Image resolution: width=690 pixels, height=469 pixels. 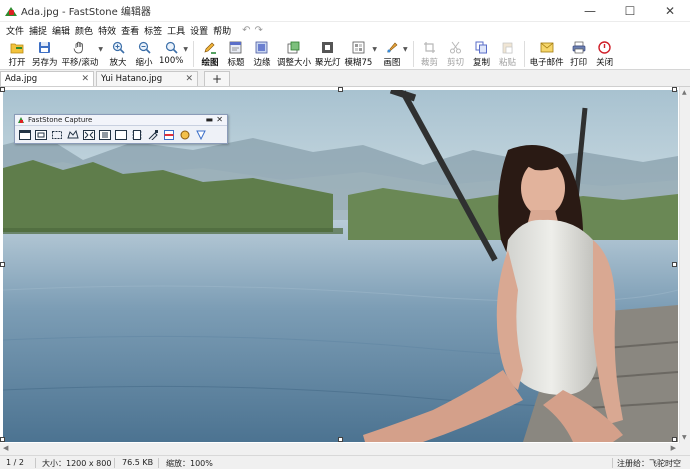 I want to click on scroll-right-icon: ▶, so click(x=673, y=448).